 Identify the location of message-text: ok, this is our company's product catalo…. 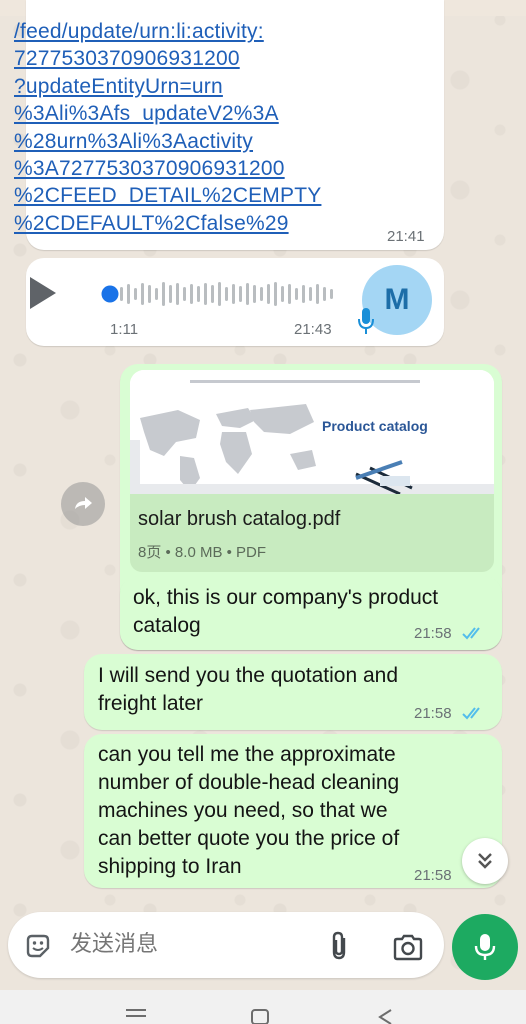
(285, 612).